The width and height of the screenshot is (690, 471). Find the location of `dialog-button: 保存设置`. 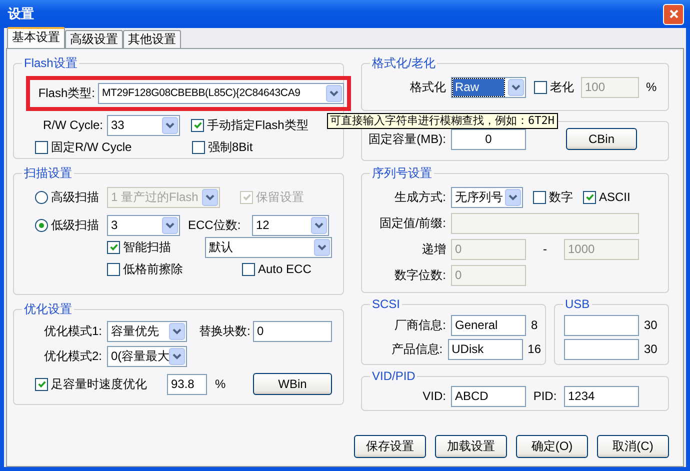

dialog-button: 保存设置 is located at coordinates (390, 446).